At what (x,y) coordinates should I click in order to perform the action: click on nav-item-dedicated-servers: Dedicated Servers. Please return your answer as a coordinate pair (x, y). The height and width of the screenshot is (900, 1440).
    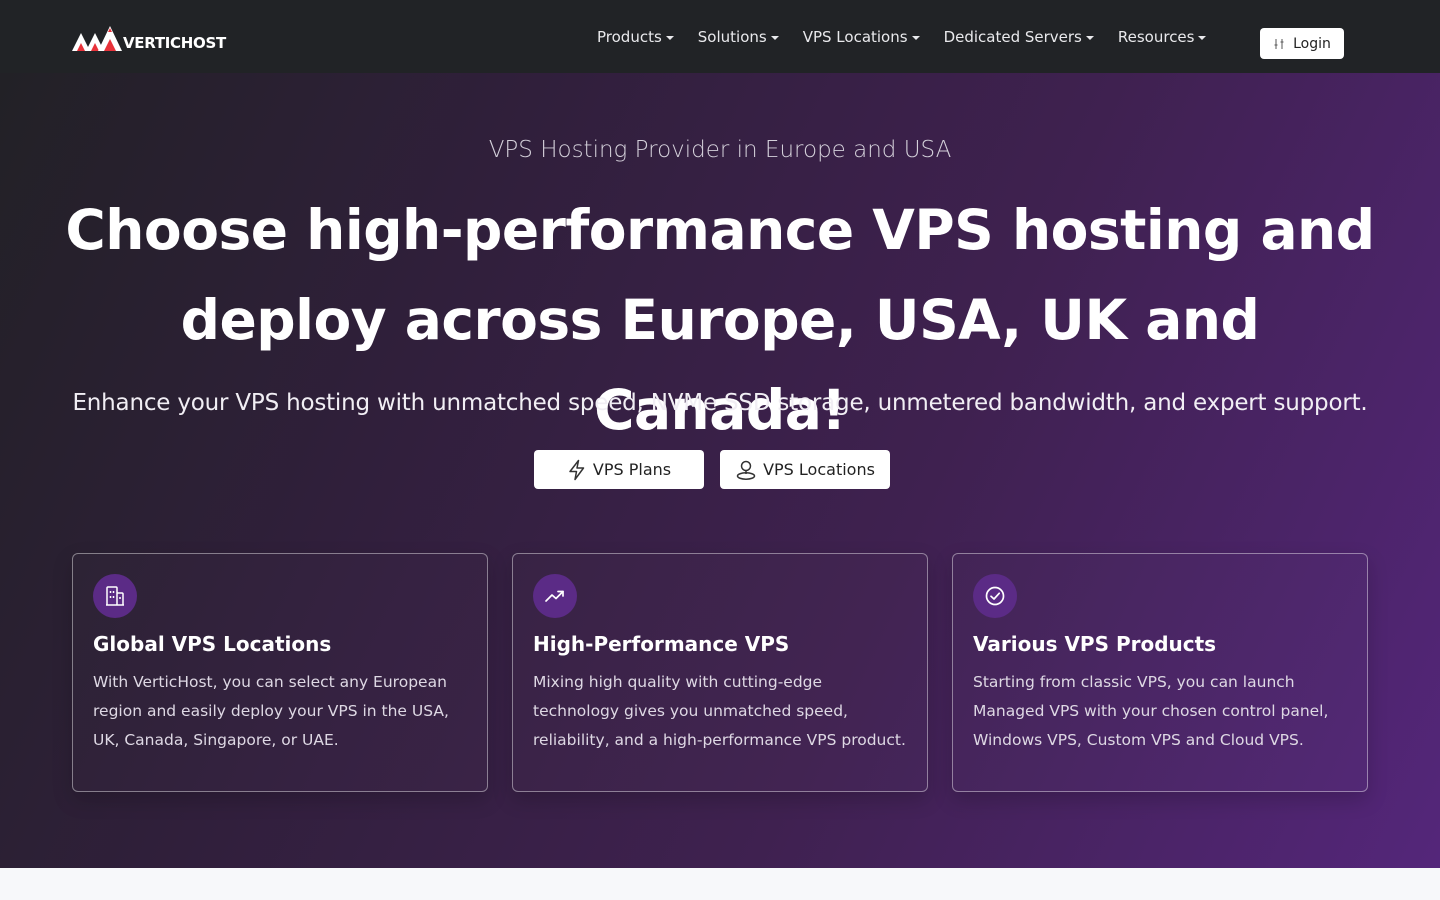
    Looking at the image, I should click on (1019, 37).